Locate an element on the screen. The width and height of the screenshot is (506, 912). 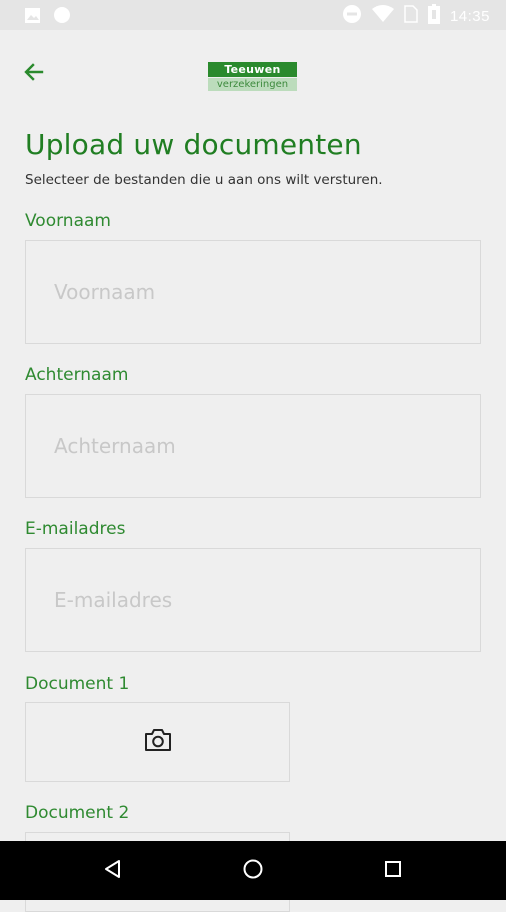
navigation-bar is located at coordinates (253, 870).